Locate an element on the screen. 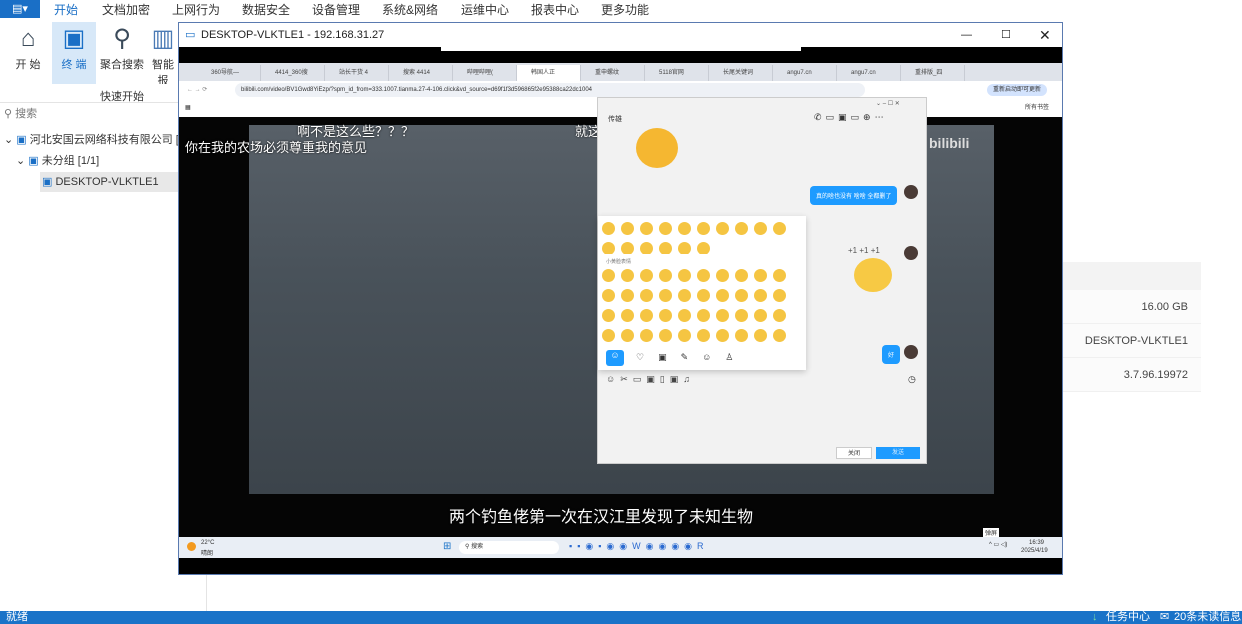 This screenshot has width=1242, height=624. label: DESKTOP-VLKTLE1 is located at coordinates (107, 182).